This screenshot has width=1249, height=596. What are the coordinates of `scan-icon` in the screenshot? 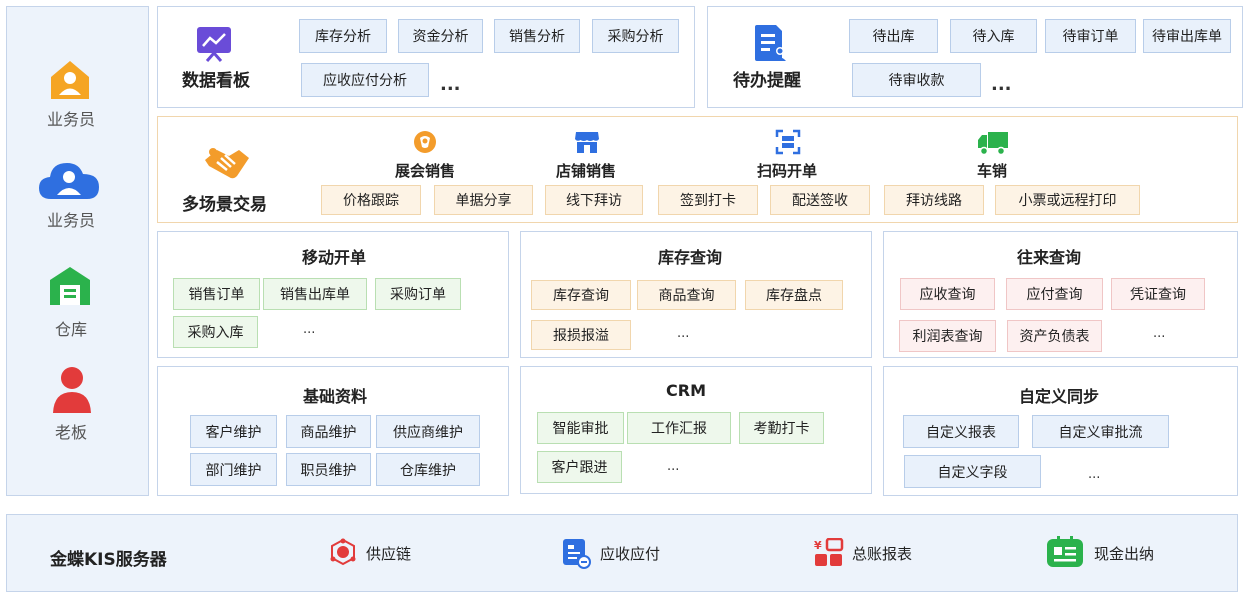 It's located at (788, 142).